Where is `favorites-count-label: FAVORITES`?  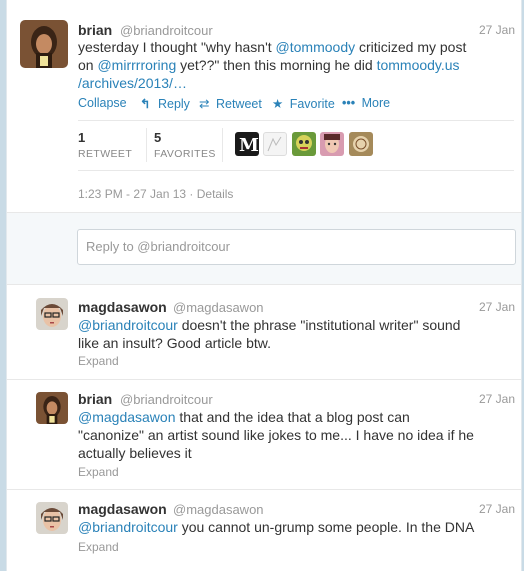
favorites-count-label: FAVORITES is located at coordinates (185, 154).